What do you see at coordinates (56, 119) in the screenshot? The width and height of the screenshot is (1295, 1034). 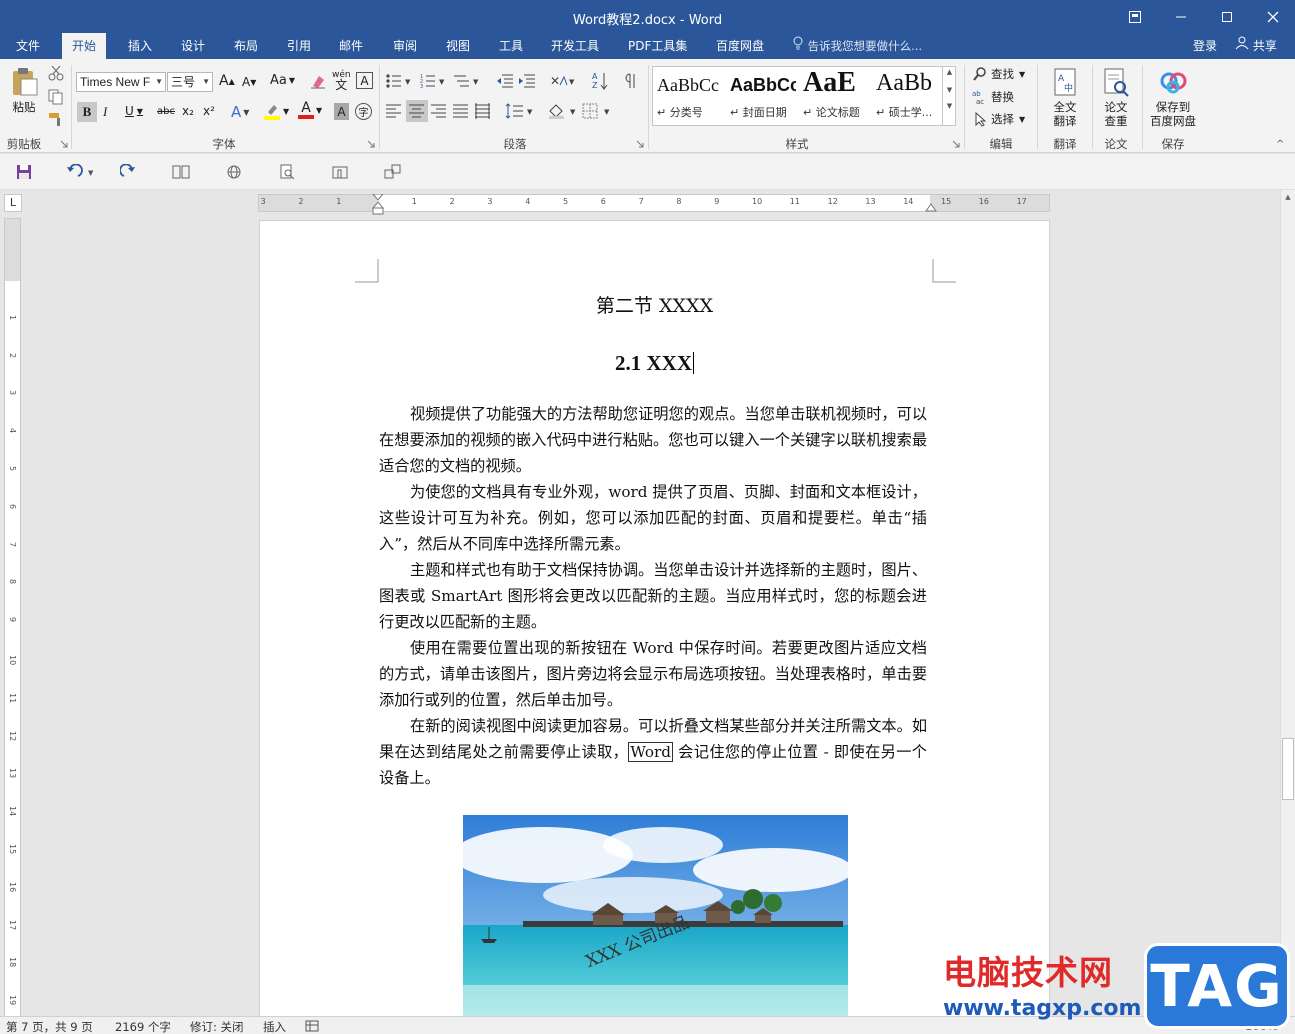 I see `format-painter-icon` at bounding box center [56, 119].